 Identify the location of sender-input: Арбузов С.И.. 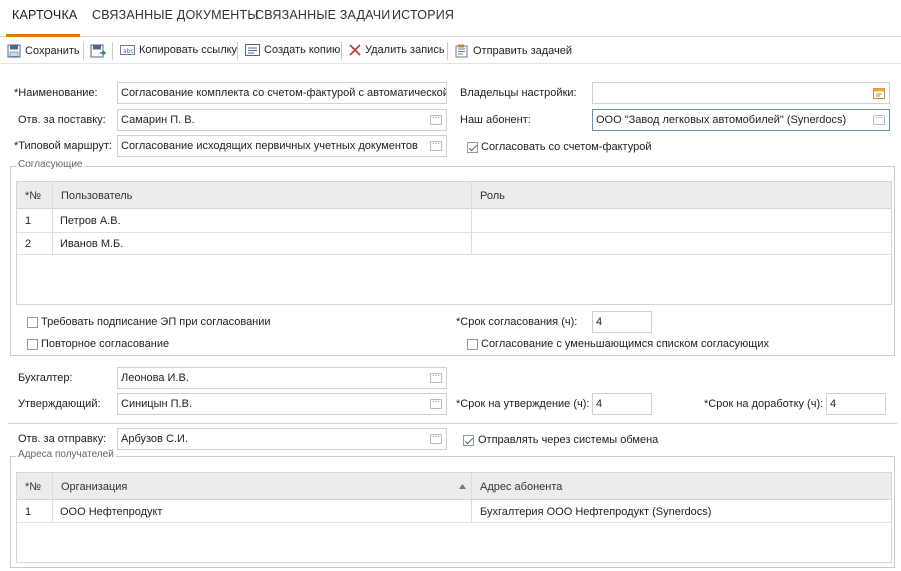
(282, 439).